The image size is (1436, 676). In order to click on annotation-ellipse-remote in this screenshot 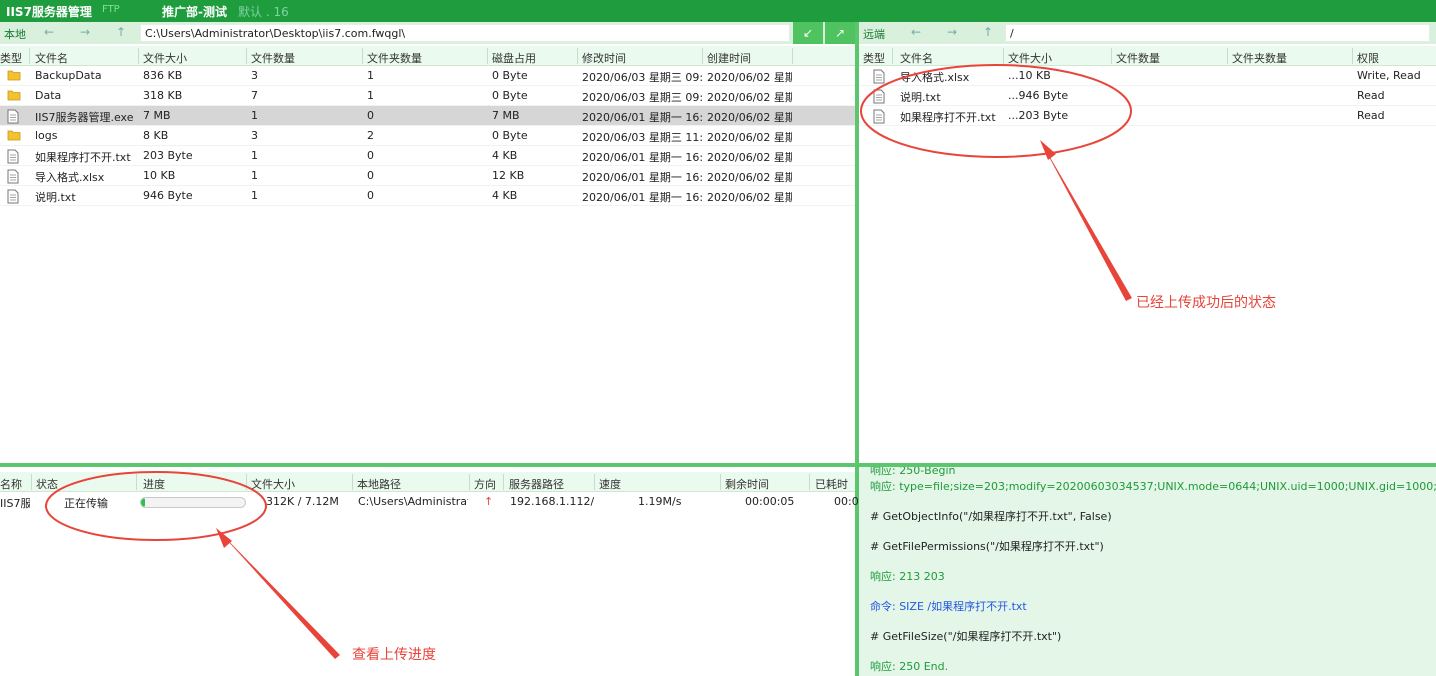, I will do `click(996, 111)`.